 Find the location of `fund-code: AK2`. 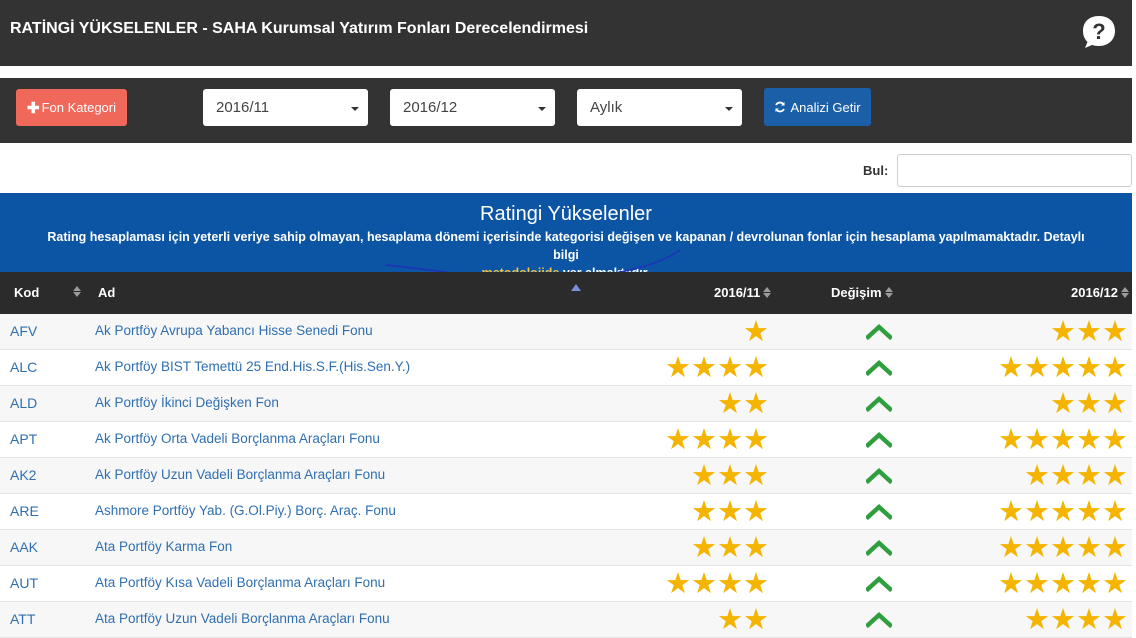

fund-code: AK2 is located at coordinates (23, 475).